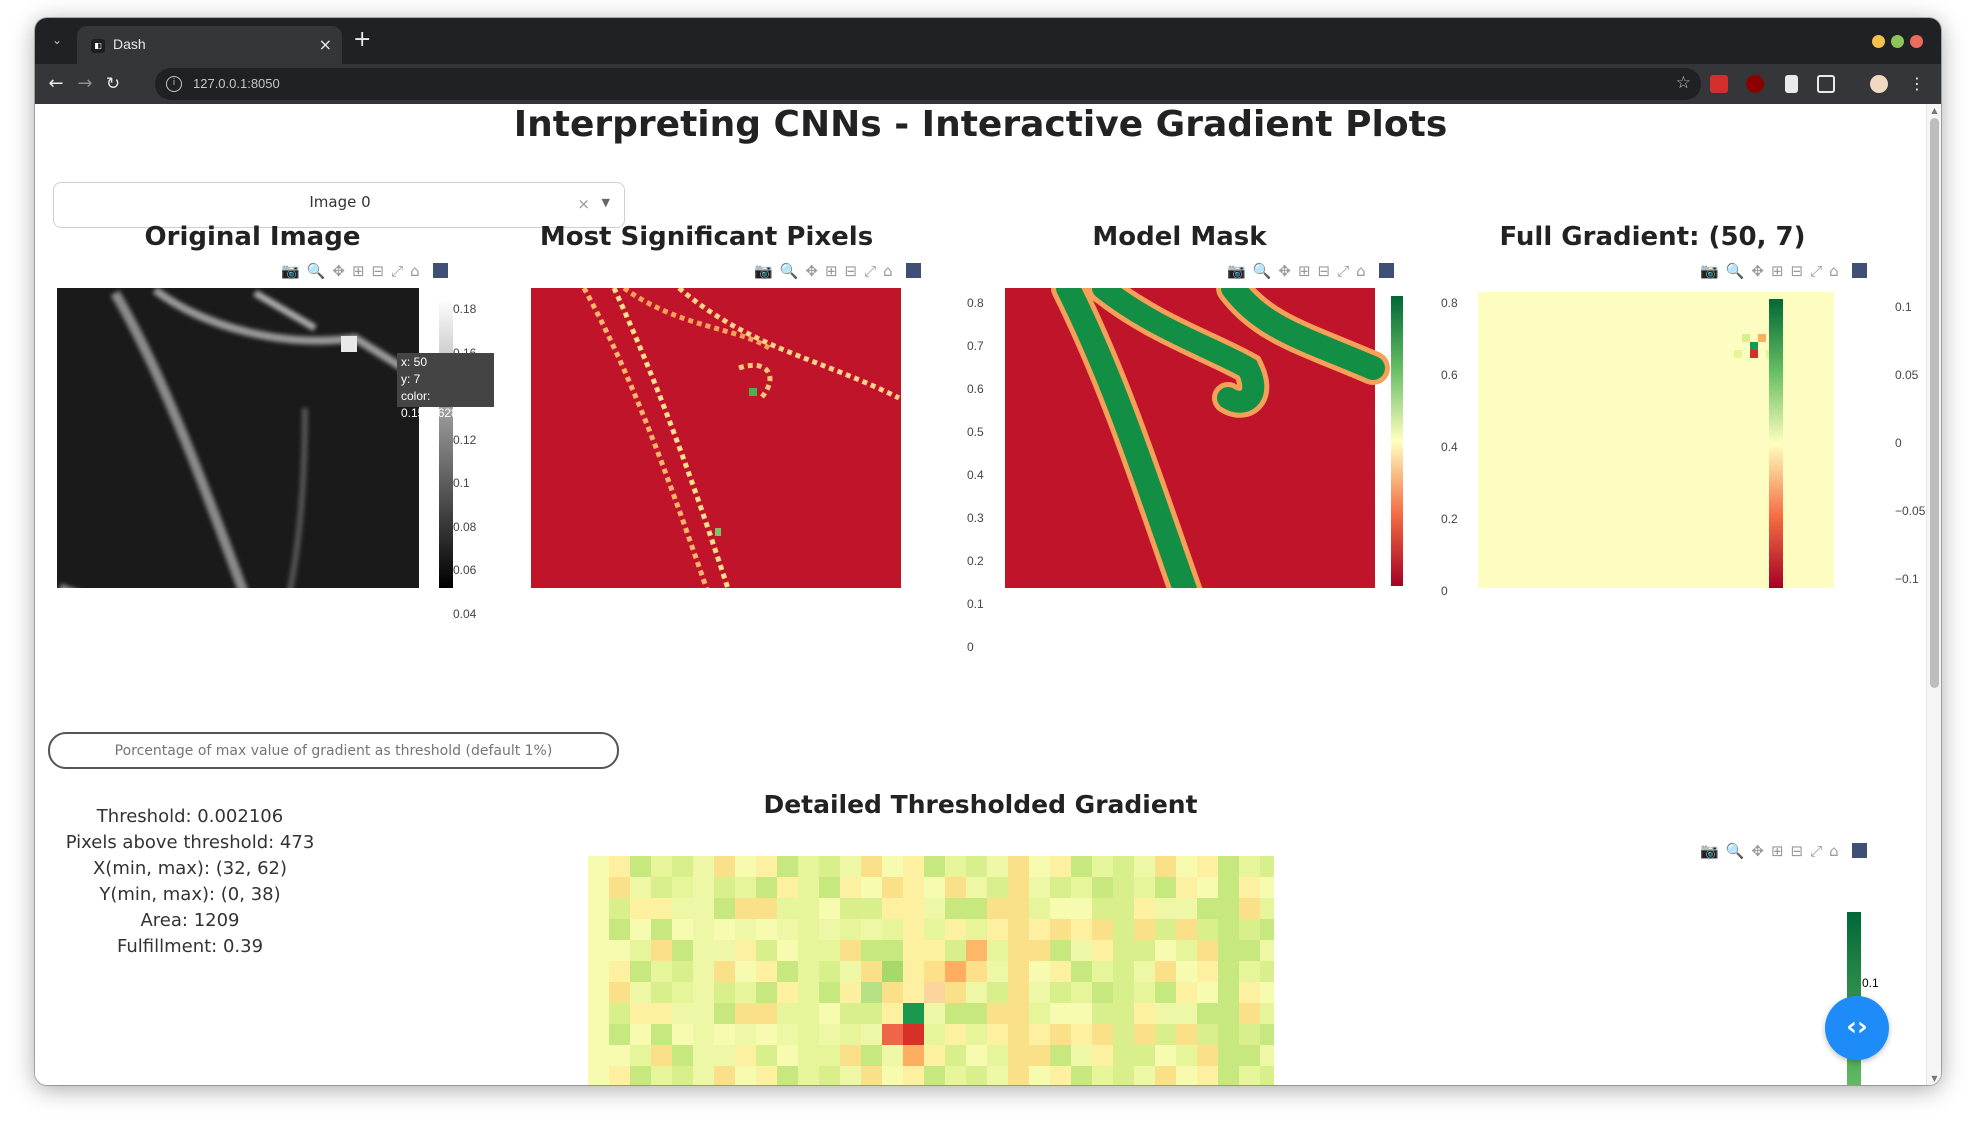 Image resolution: width=1976 pixels, height=1136 pixels. What do you see at coordinates (1857, 1028) in the screenshot?
I see `dash-debug-button: ‹›` at bounding box center [1857, 1028].